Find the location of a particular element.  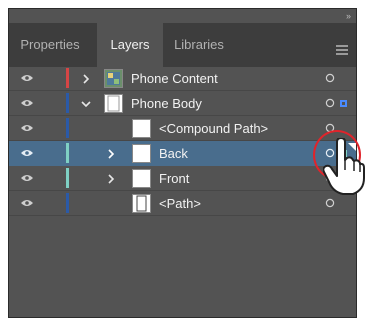

front-thumbnail is located at coordinates (141, 178).